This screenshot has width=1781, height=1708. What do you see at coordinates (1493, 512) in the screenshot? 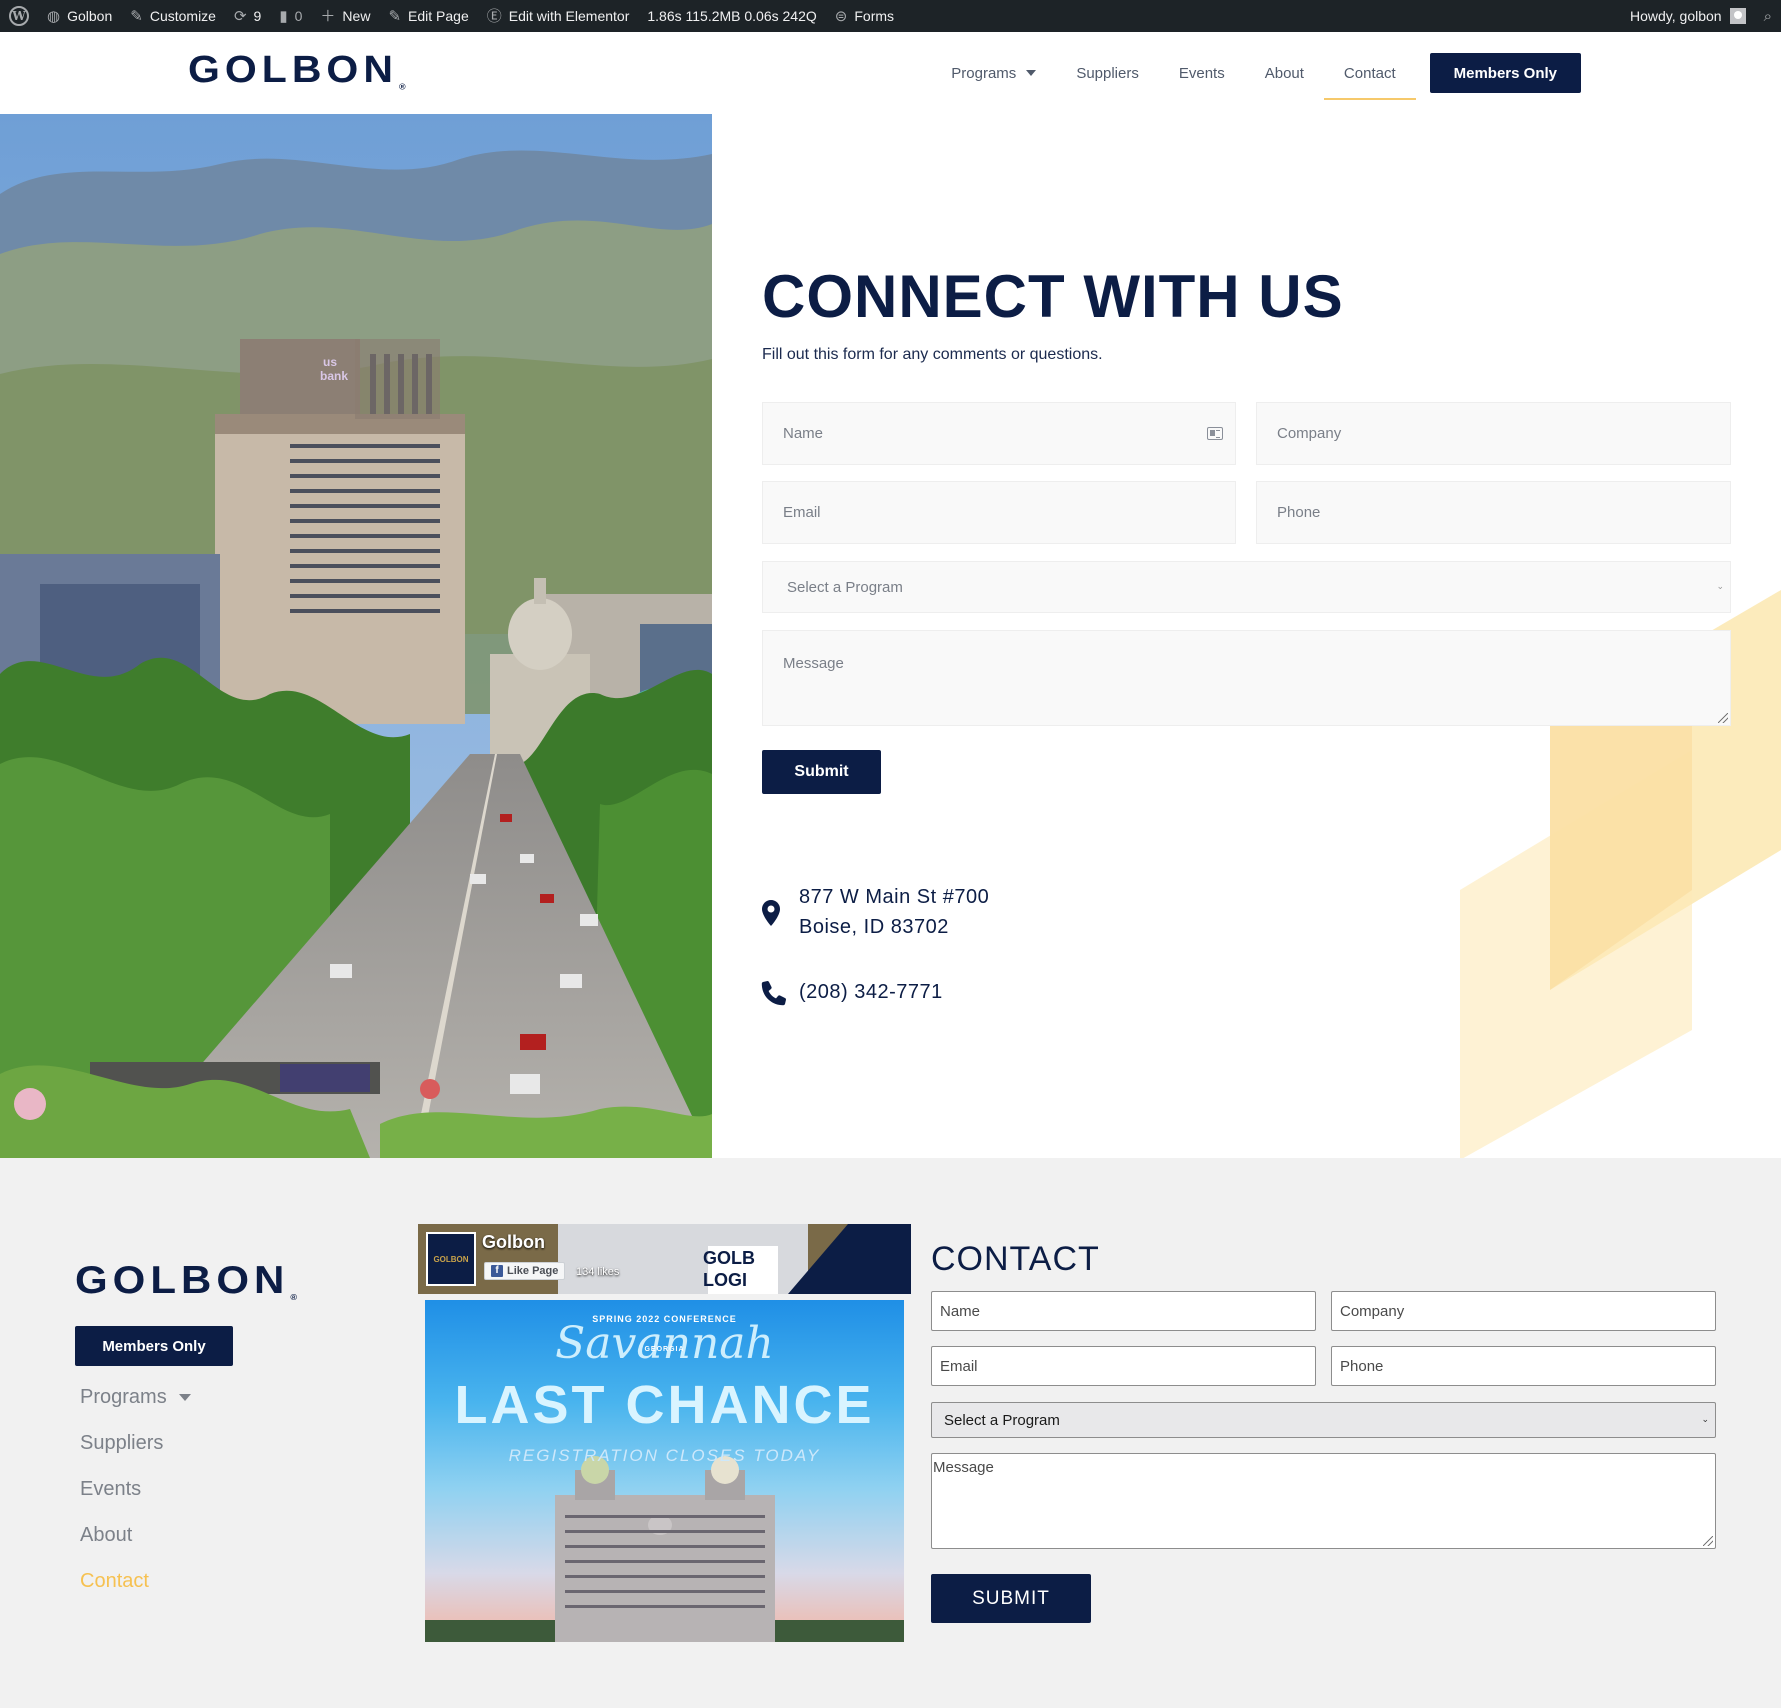
I see `phone-input: Phone` at bounding box center [1493, 512].